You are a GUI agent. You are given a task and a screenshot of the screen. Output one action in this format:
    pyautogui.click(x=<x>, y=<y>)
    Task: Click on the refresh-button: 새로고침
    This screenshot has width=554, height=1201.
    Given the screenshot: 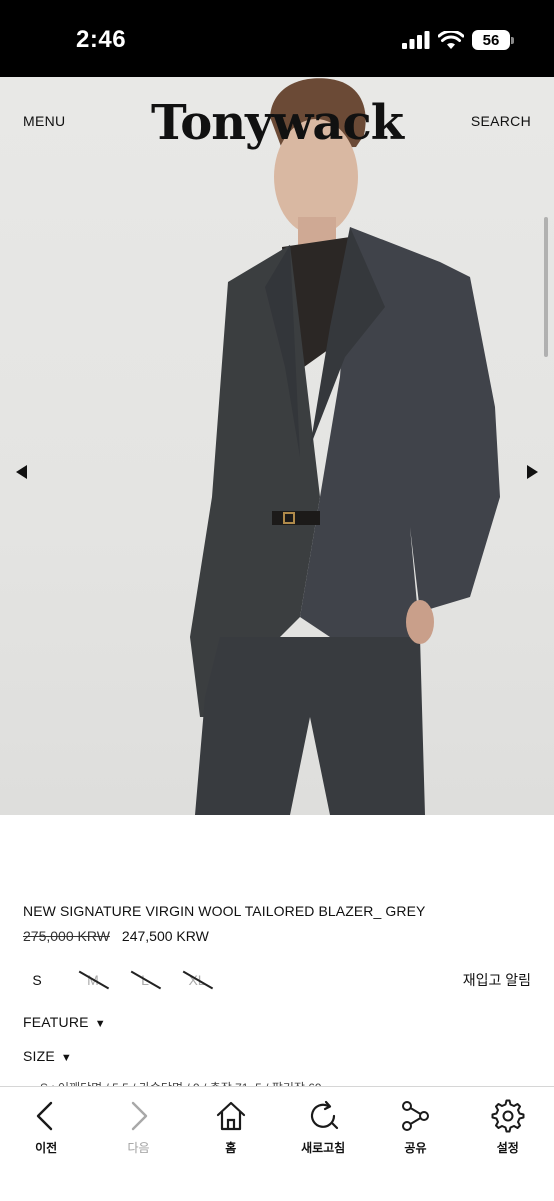 What is the action you would take?
    pyautogui.click(x=323, y=1144)
    